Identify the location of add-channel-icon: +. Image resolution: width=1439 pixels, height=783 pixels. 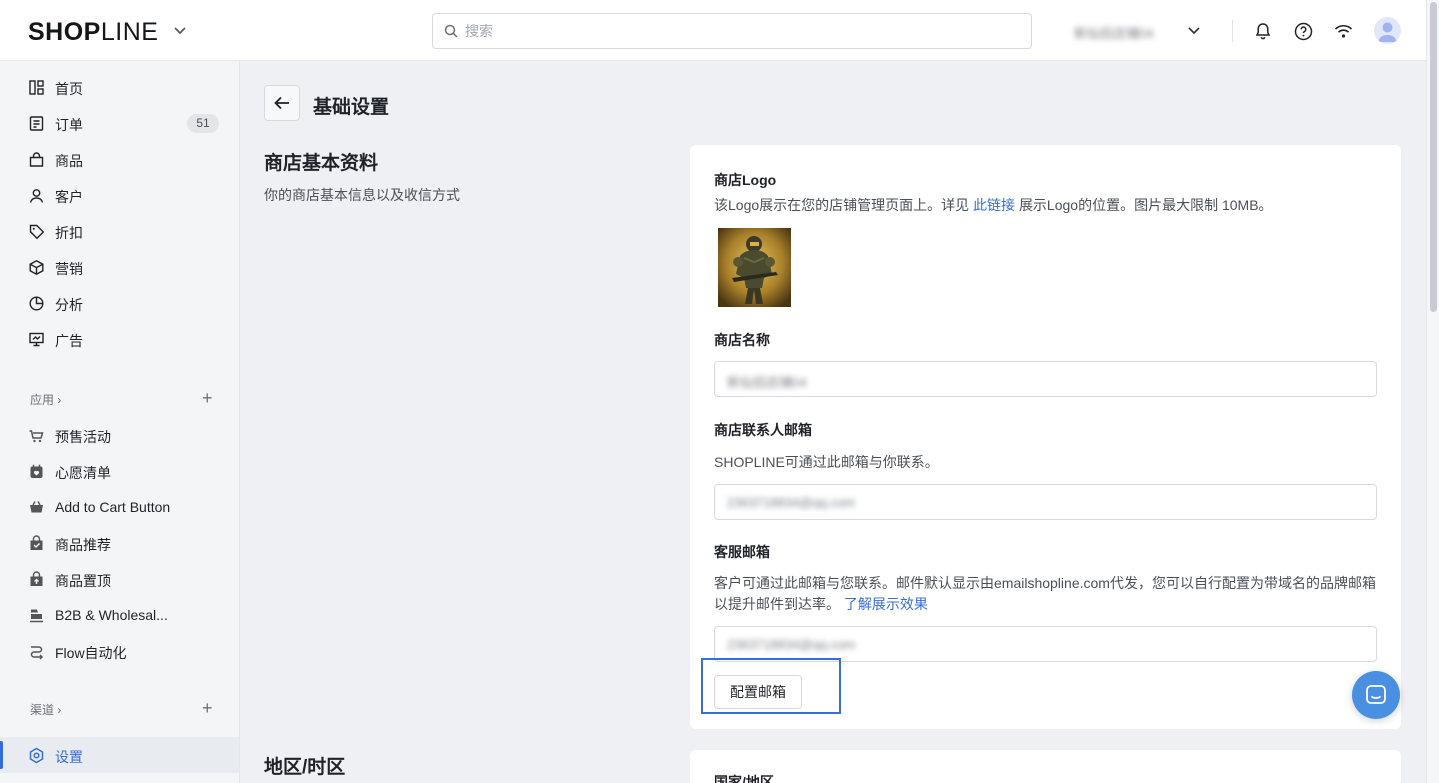
(207, 708).